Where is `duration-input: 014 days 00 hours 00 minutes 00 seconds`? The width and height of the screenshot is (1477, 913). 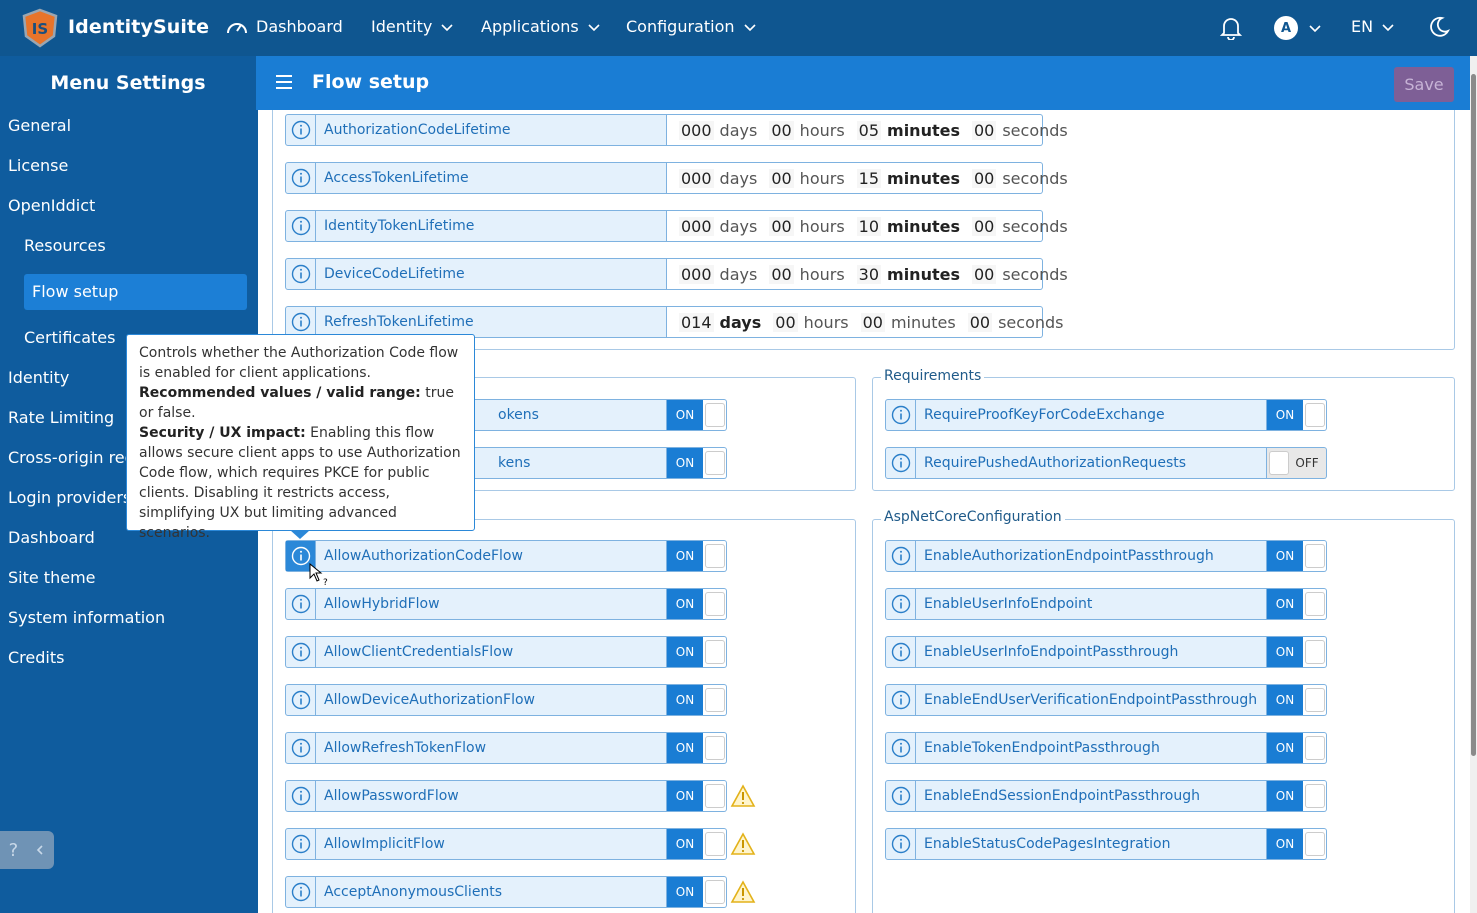 duration-input: 014 days 00 hours 00 minutes 00 seconds is located at coordinates (865, 322).